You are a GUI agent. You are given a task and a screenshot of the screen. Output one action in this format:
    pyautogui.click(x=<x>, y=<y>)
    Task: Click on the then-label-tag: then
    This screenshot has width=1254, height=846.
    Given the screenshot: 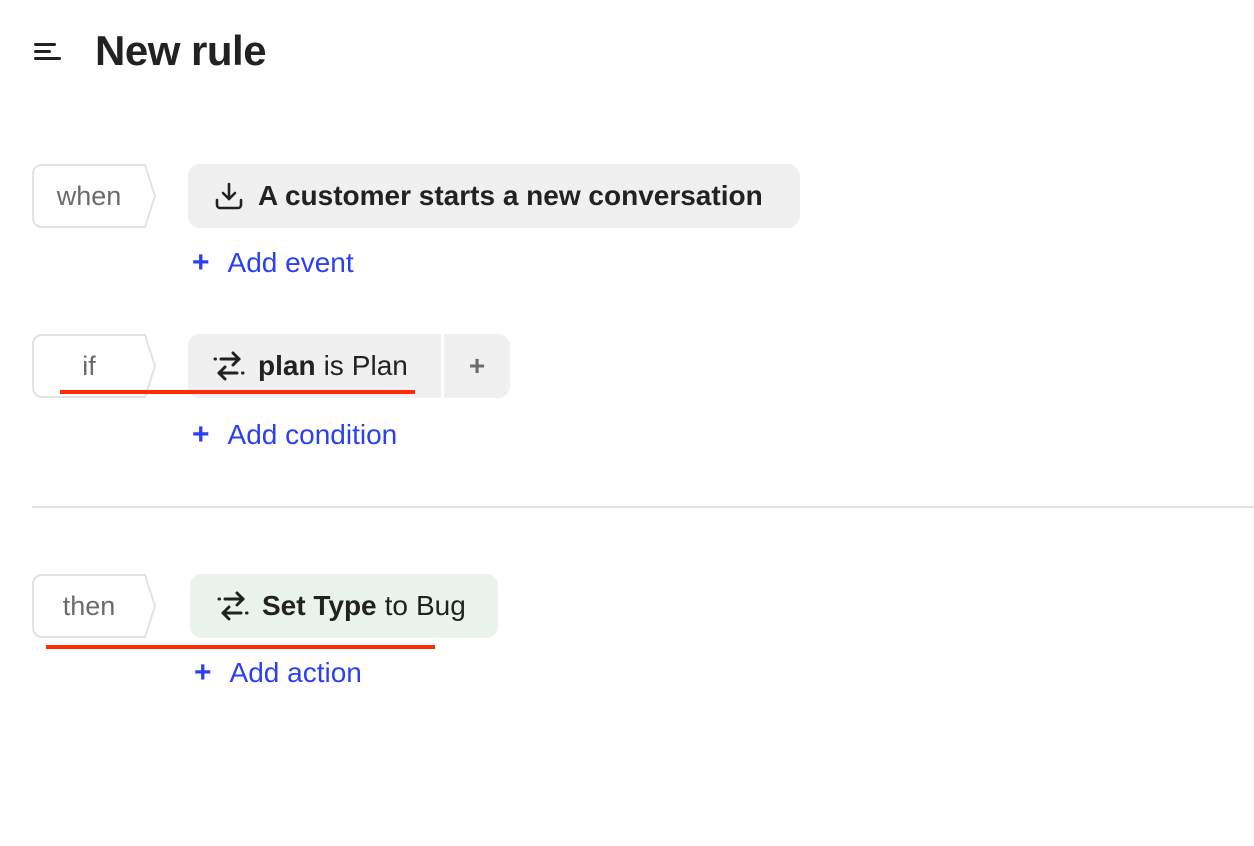 What is the action you would take?
    pyautogui.click(x=94, y=606)
    